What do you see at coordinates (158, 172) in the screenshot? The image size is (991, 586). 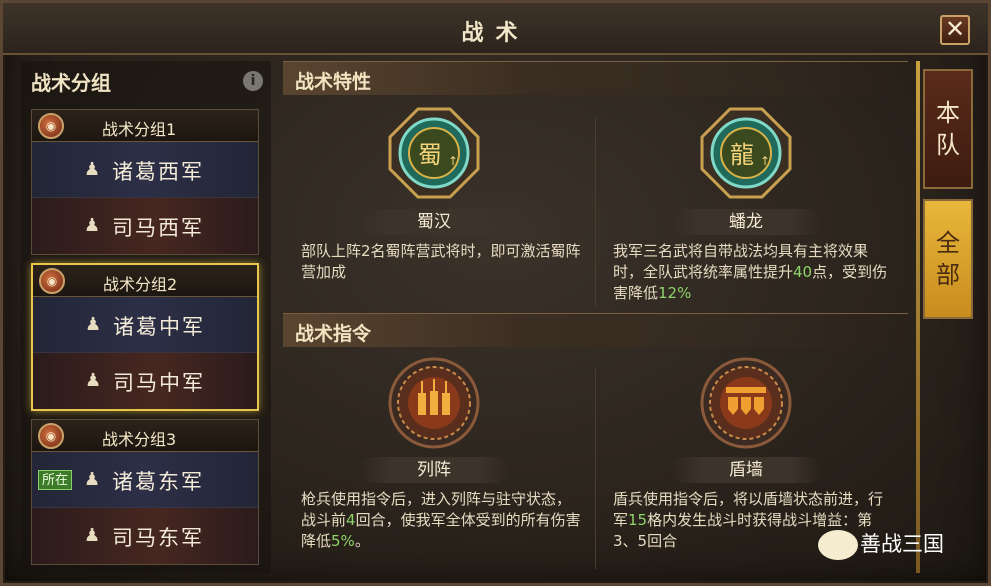 I see `army-name: 诸葛西军` at bounding box center [158, 172].